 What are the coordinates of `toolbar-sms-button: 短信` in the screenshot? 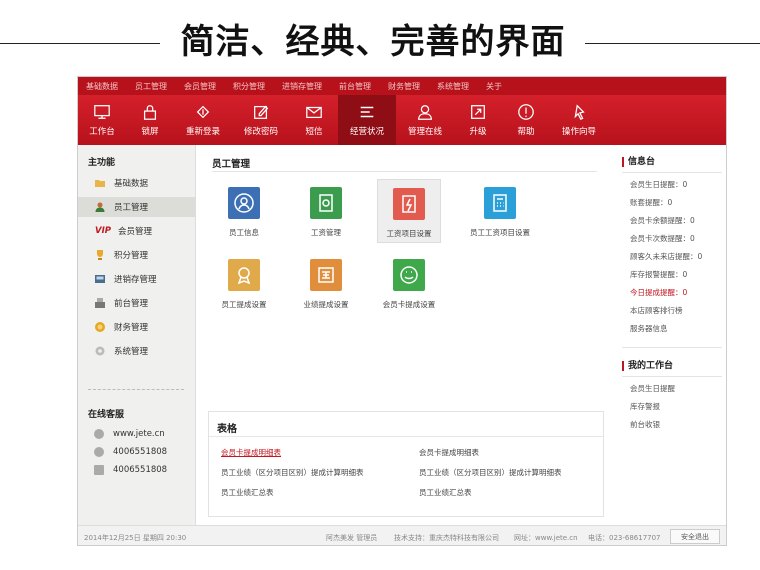 It's located at (314, 120).